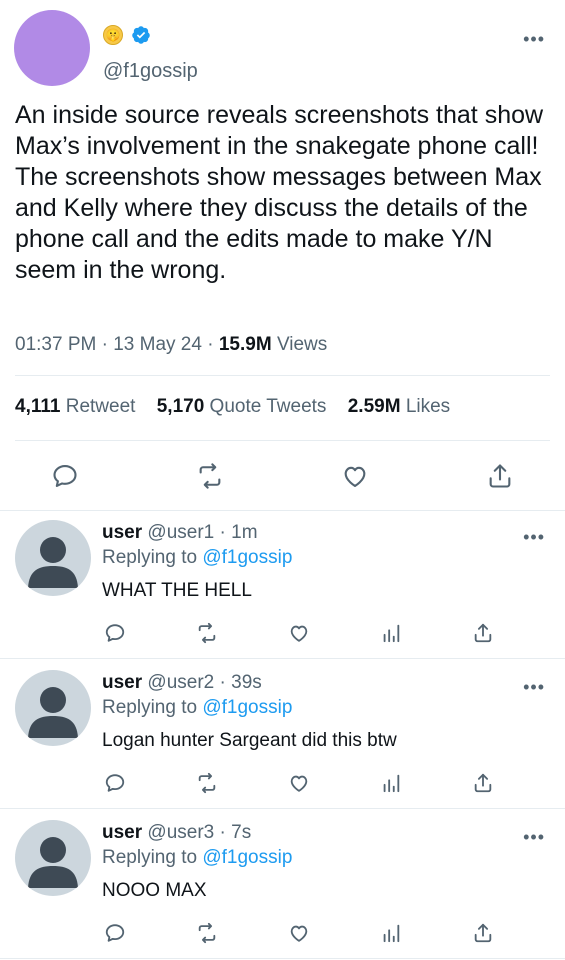  Describe the element at coordinates (246, 682) in the screenshot. I see `reply-age: 39s` at that location.